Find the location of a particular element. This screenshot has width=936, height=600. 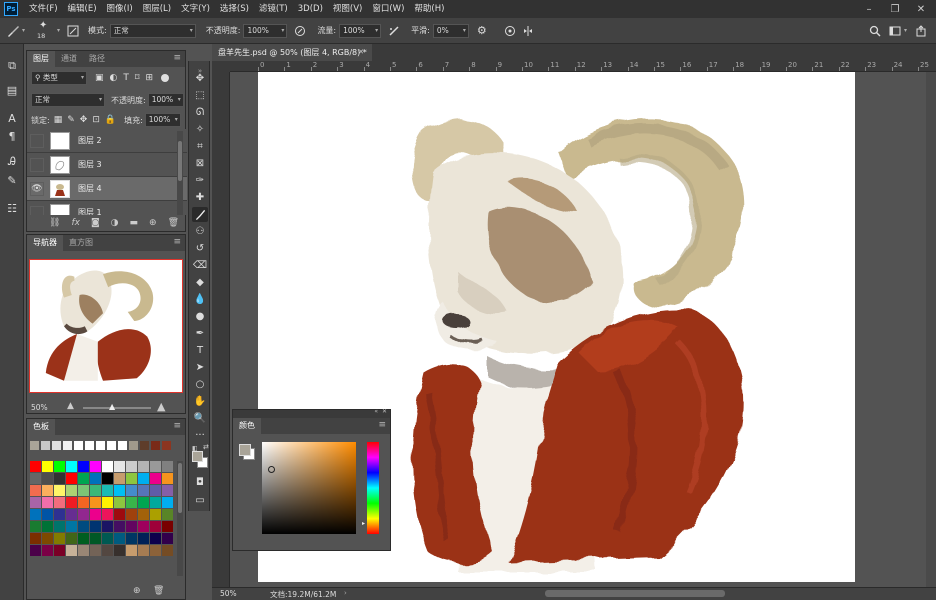

pressure-opacity-icon is located at coordinates (300, 31).